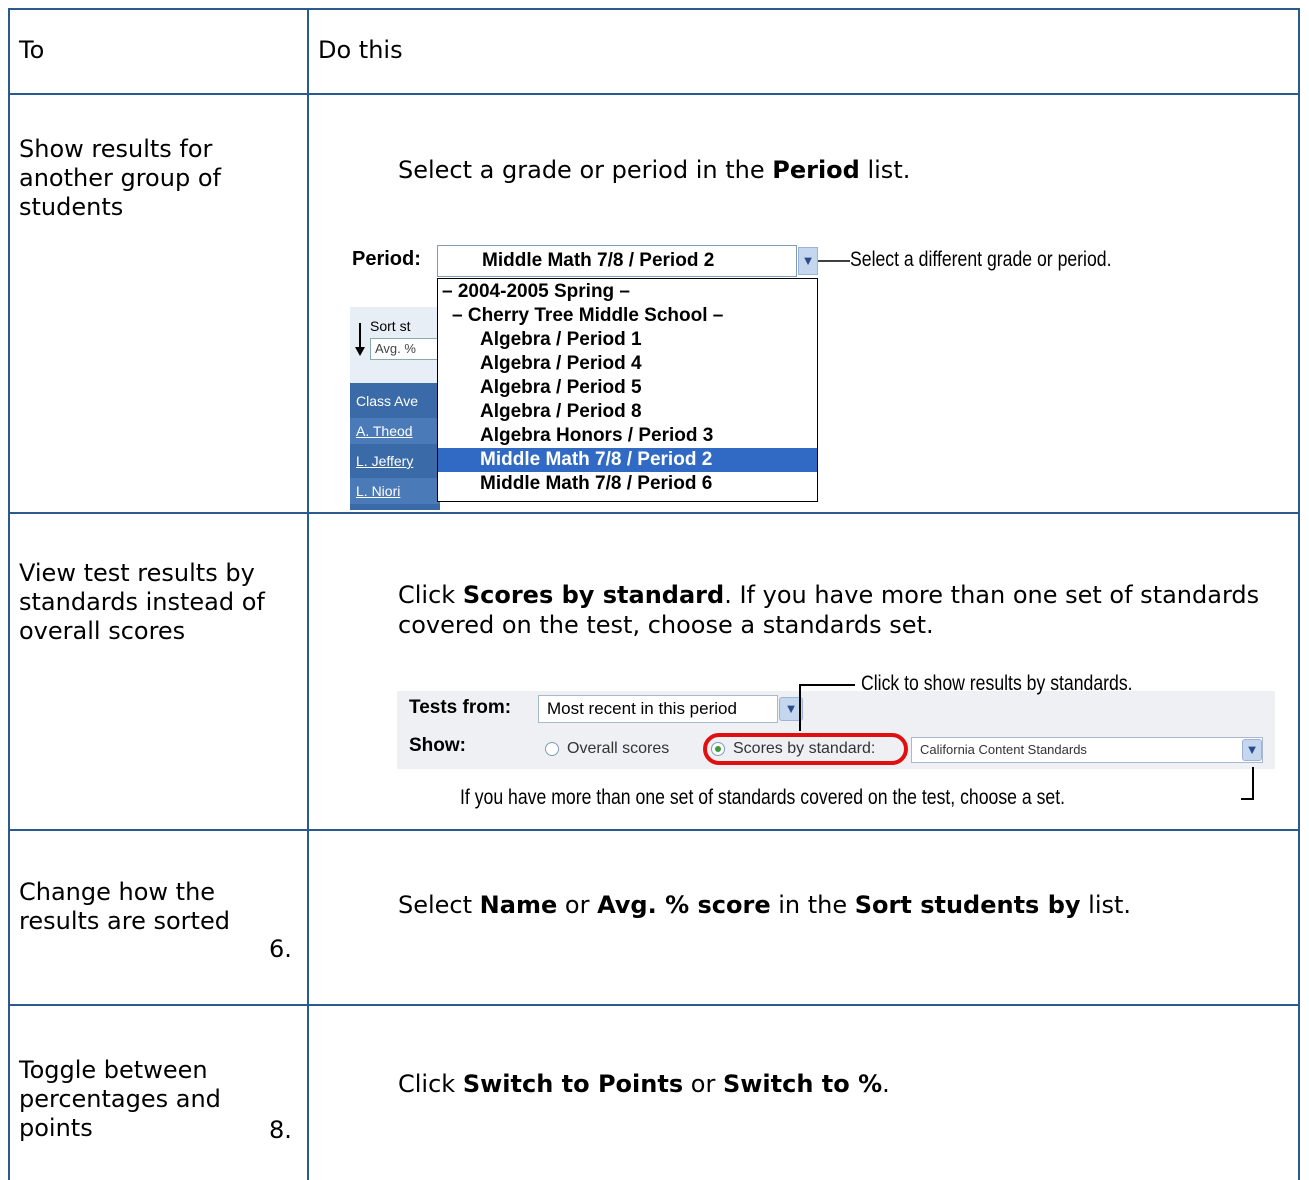 This screenshot has width=1309, height=1180. Describe the element at coordinates (280, 1130) in the screenshot. I see `row4-step-number: 8.` at that location.